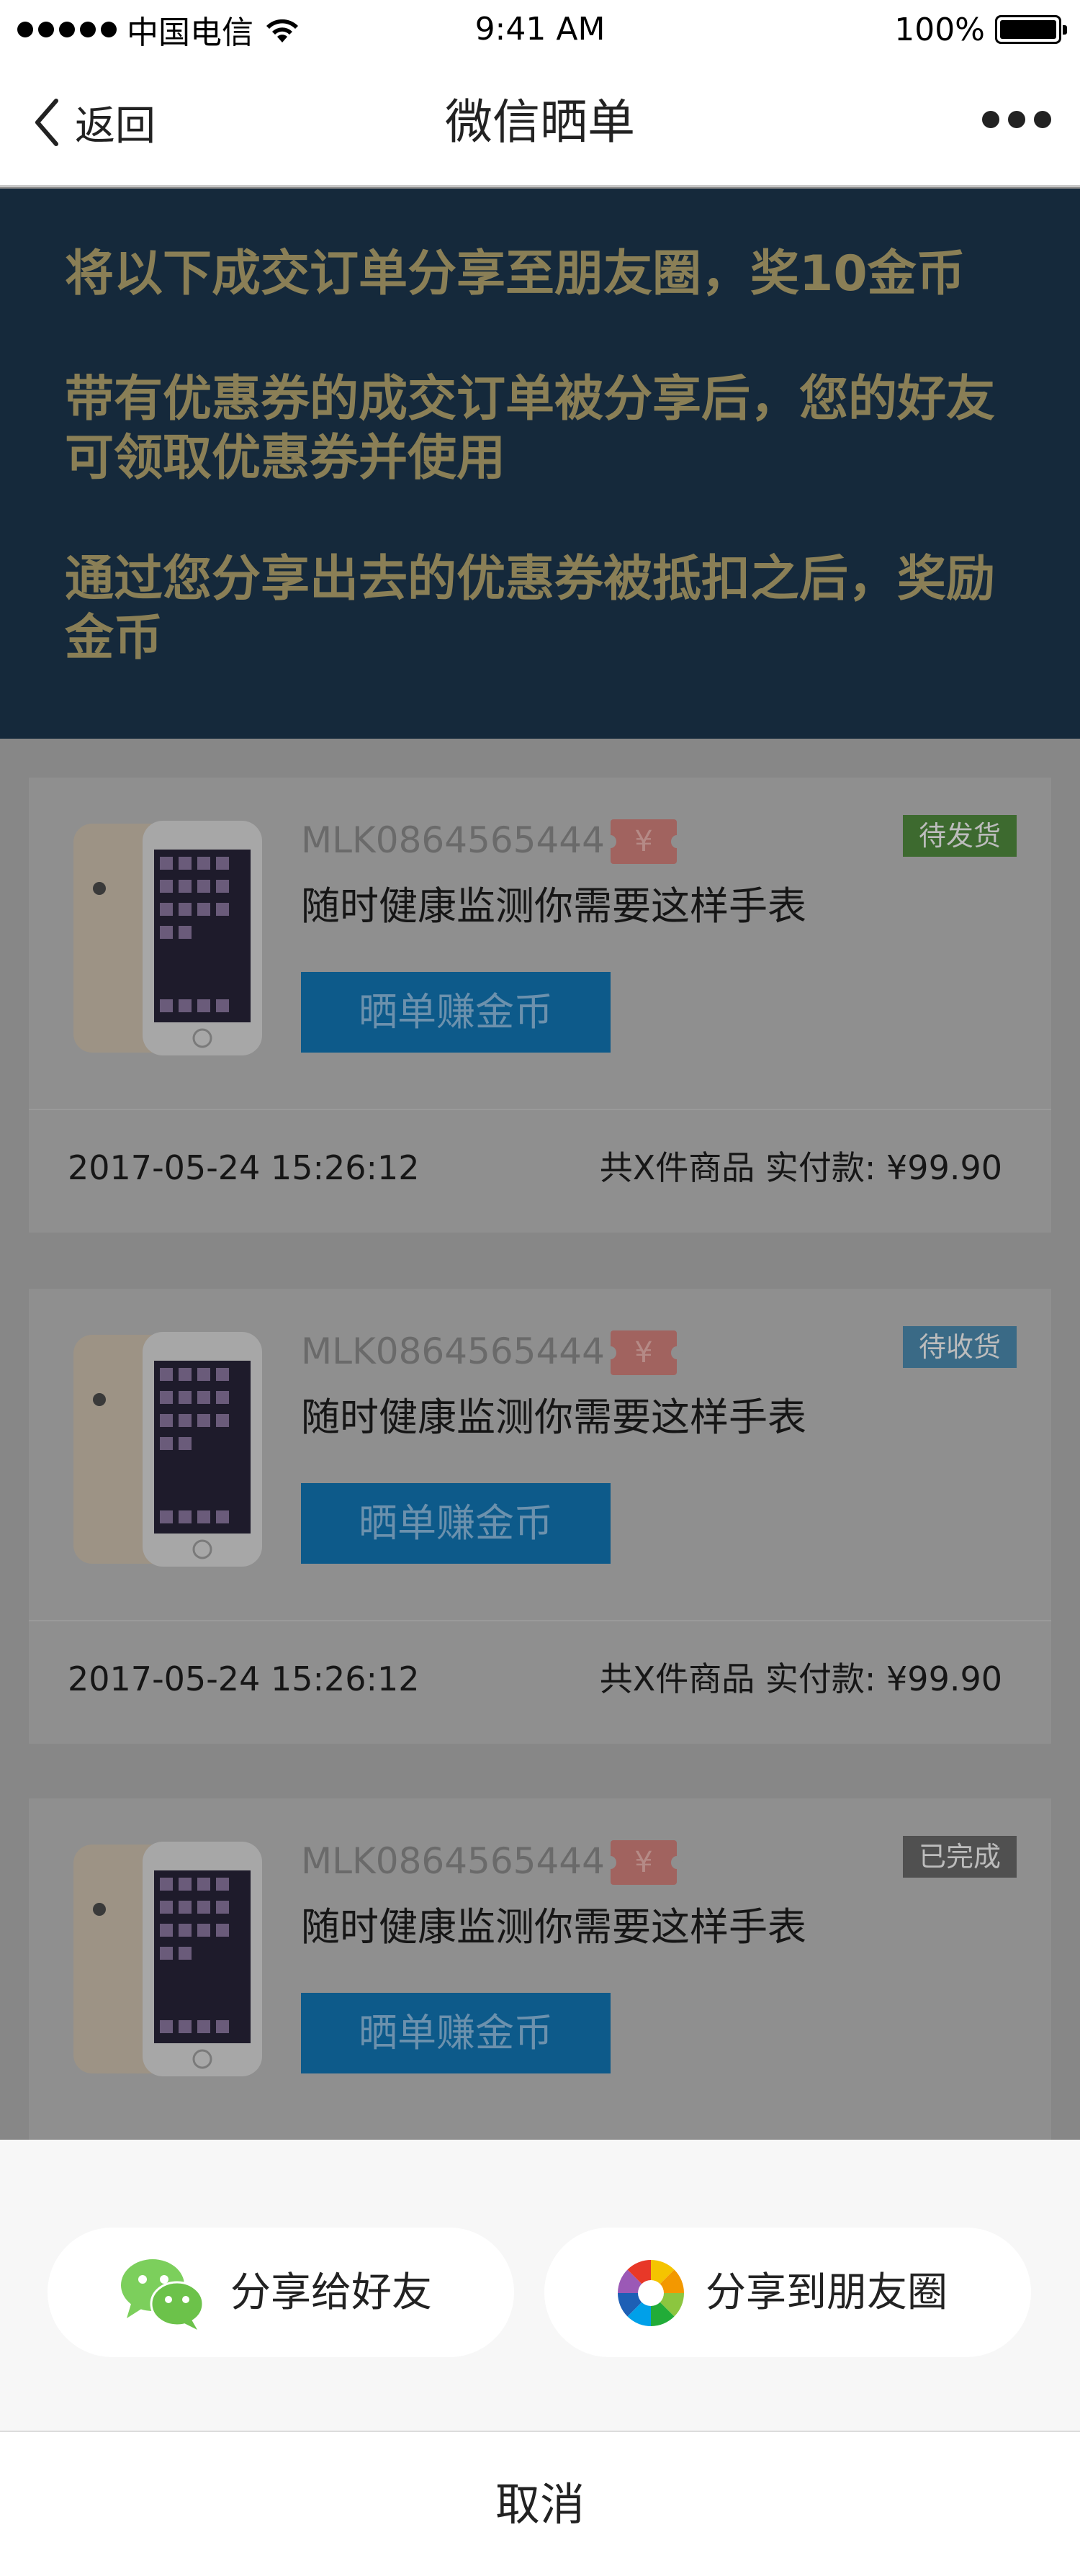 Image resolution: width=1080 pixels, height=2576 pixels. Describe the element at coordinates (530, 429) in the screenshot. I see `banner-line-2: 带有优惠券的成交订单被分享后，您的好友可领取优惠券并使用` at that location.